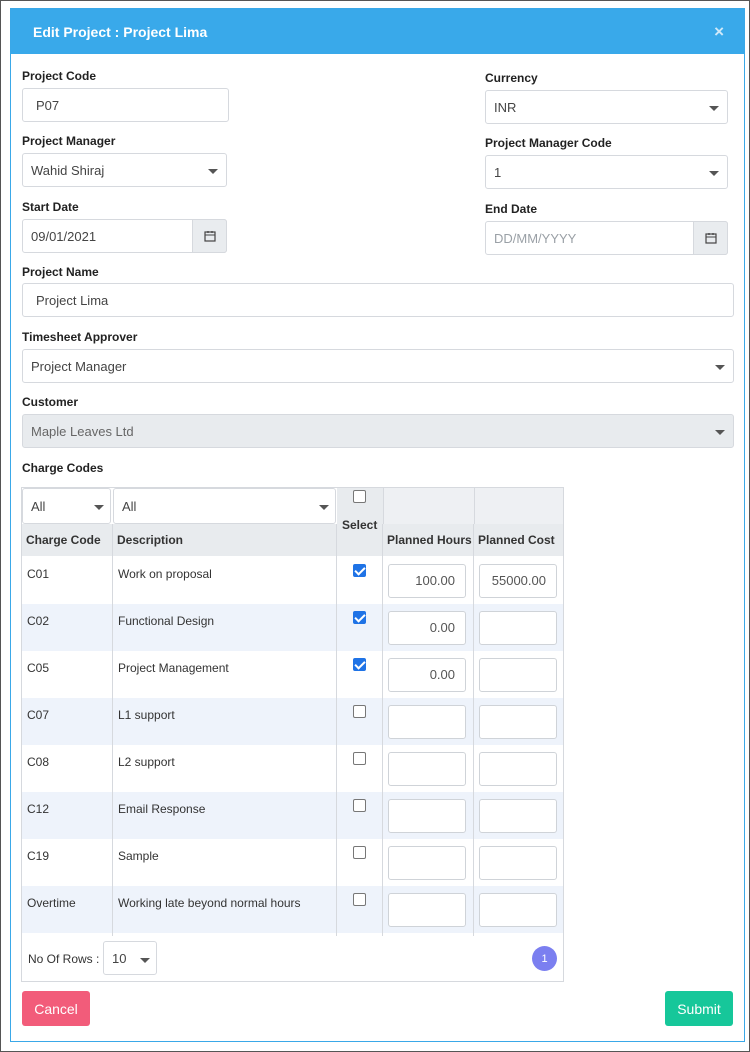 The width and height of the screenshot is (750, 1052). What do you see at coordinates (50, 207) in the screenshot?
I see `start-date-label: Start Date` at bounding box center [50, 207].